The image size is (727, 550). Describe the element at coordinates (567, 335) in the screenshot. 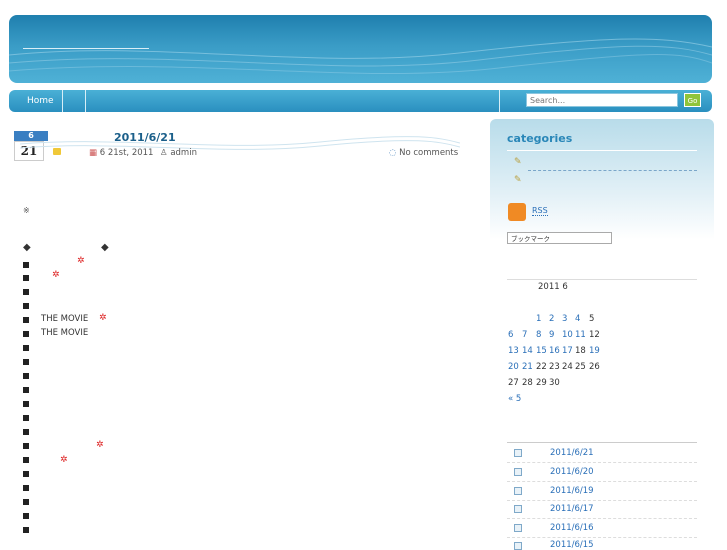

I see `calendar-day: 10` at that location.